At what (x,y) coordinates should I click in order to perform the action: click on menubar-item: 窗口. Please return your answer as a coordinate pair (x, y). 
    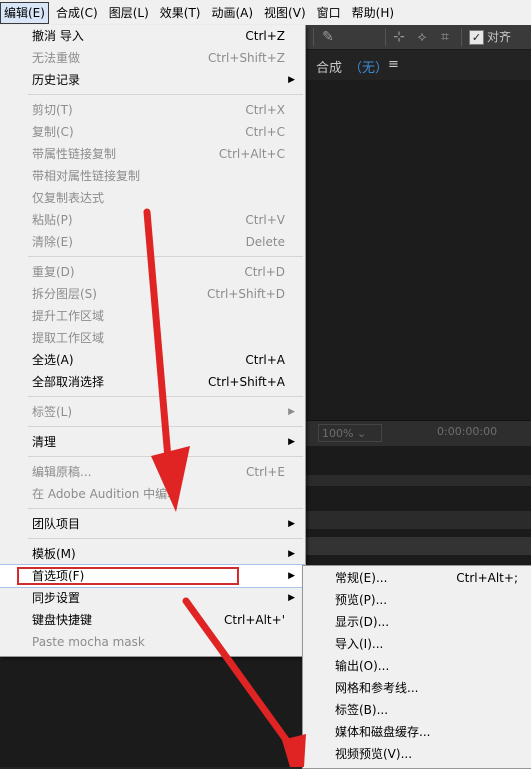
    Looking at the image, I should click on (329, 13).